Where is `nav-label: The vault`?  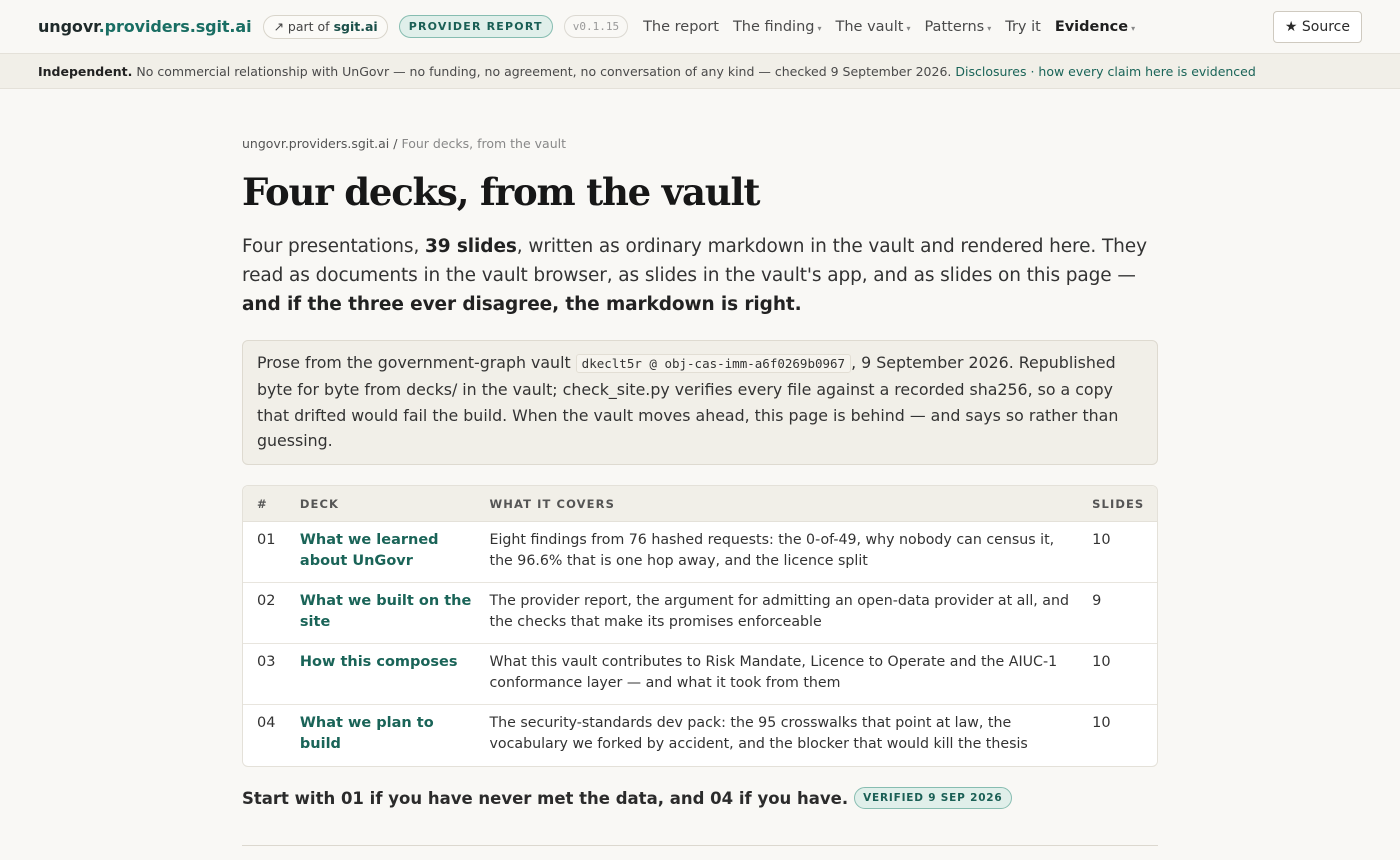 nav-label: The vault is located at coordinates (869, 26).